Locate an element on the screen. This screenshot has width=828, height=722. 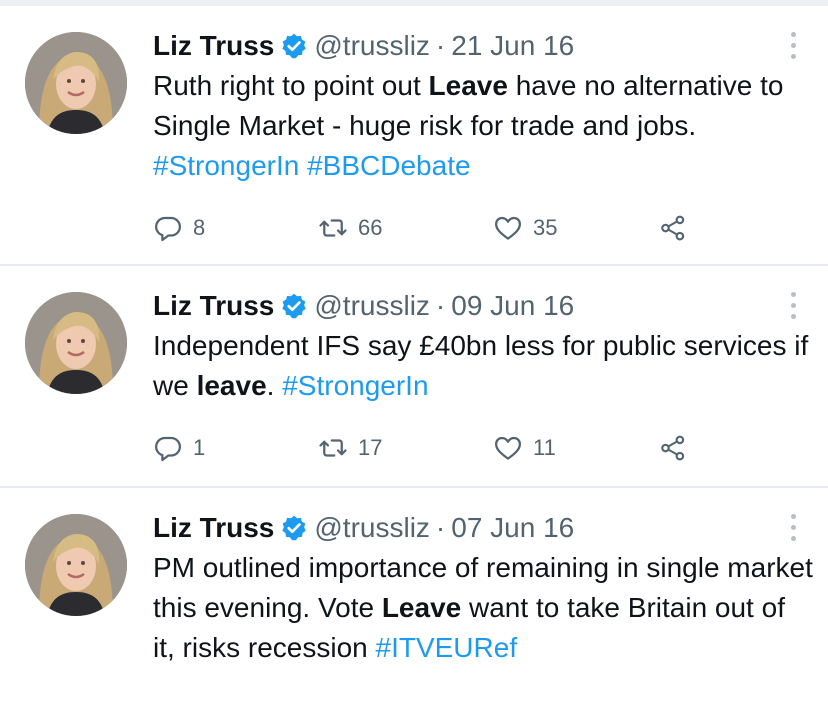
retweet-count: 66 is located at coordinates (370, 227).